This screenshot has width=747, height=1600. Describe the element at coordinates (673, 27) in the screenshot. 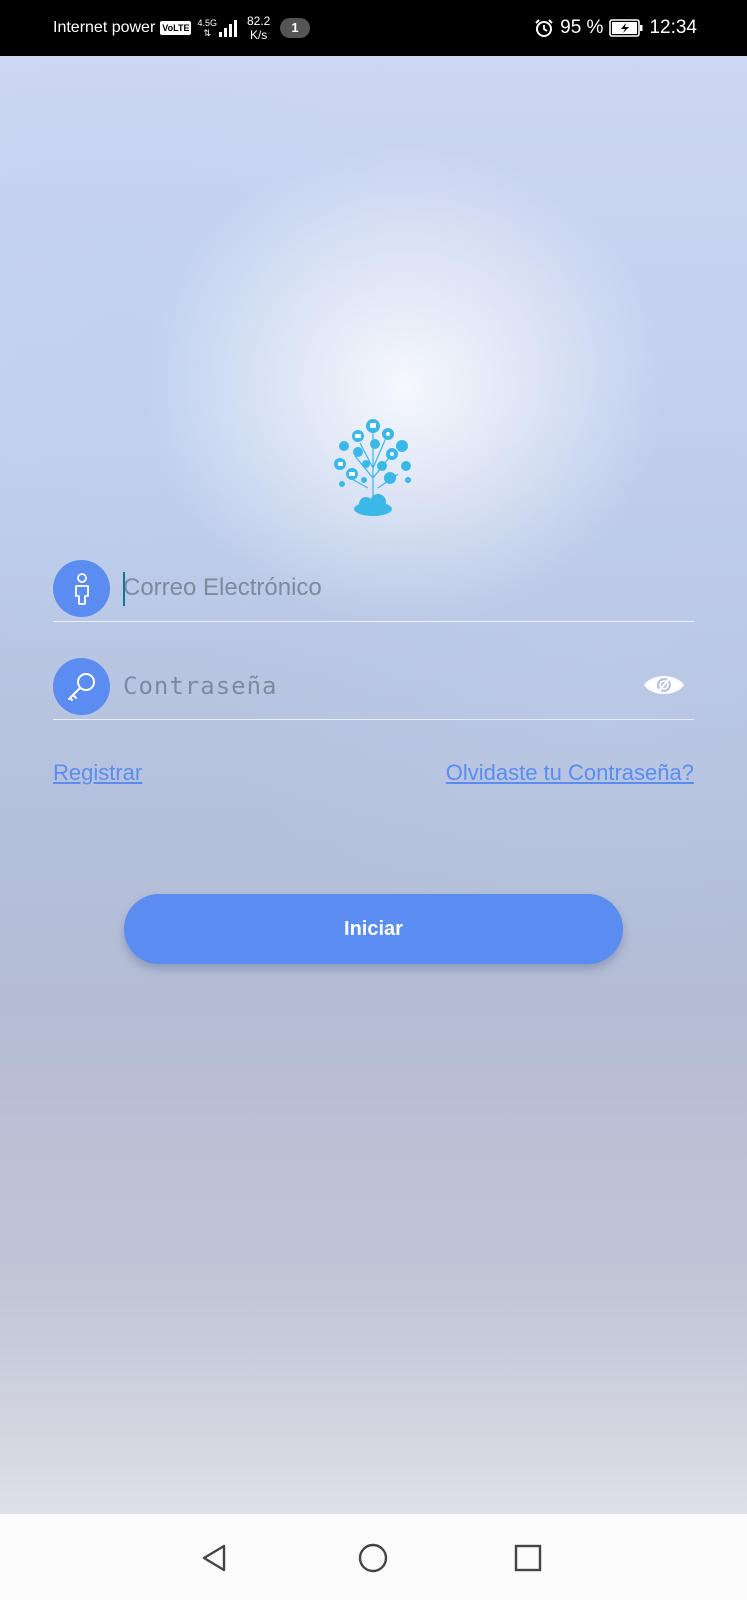

I see `clock: 12:34` at that location.